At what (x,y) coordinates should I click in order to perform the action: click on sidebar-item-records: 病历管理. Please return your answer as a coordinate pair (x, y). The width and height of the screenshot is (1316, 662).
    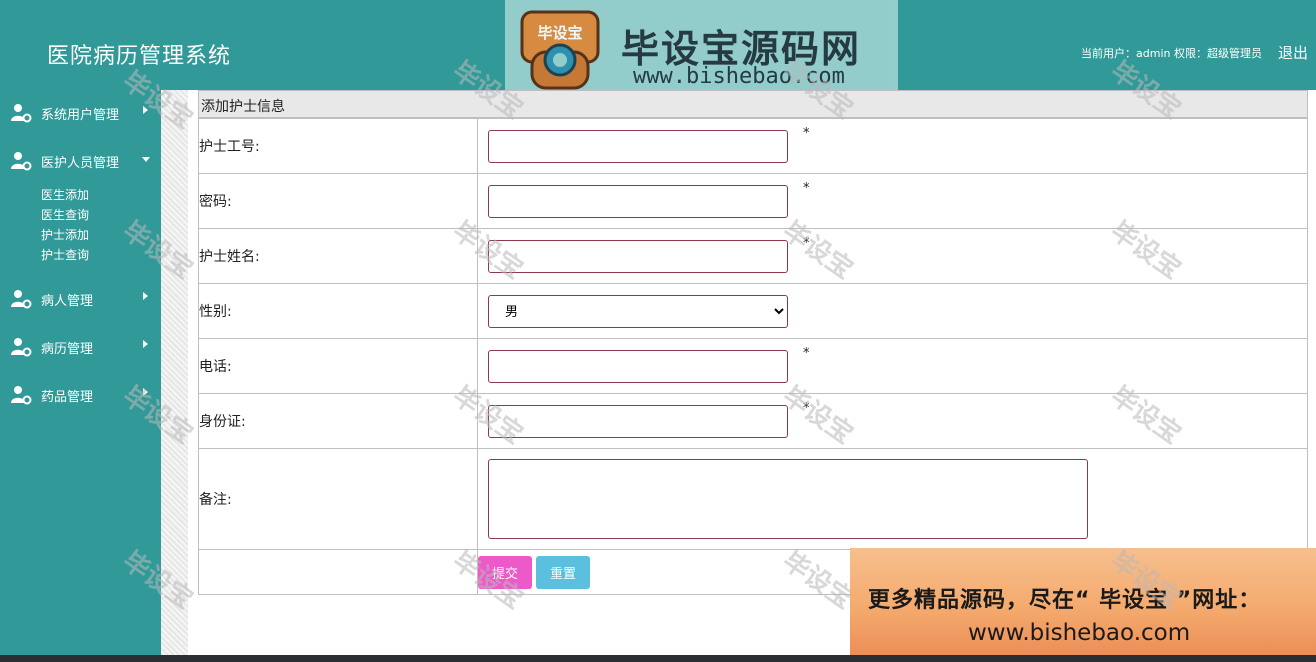
    Looking at the image, I should click on (80, 346).